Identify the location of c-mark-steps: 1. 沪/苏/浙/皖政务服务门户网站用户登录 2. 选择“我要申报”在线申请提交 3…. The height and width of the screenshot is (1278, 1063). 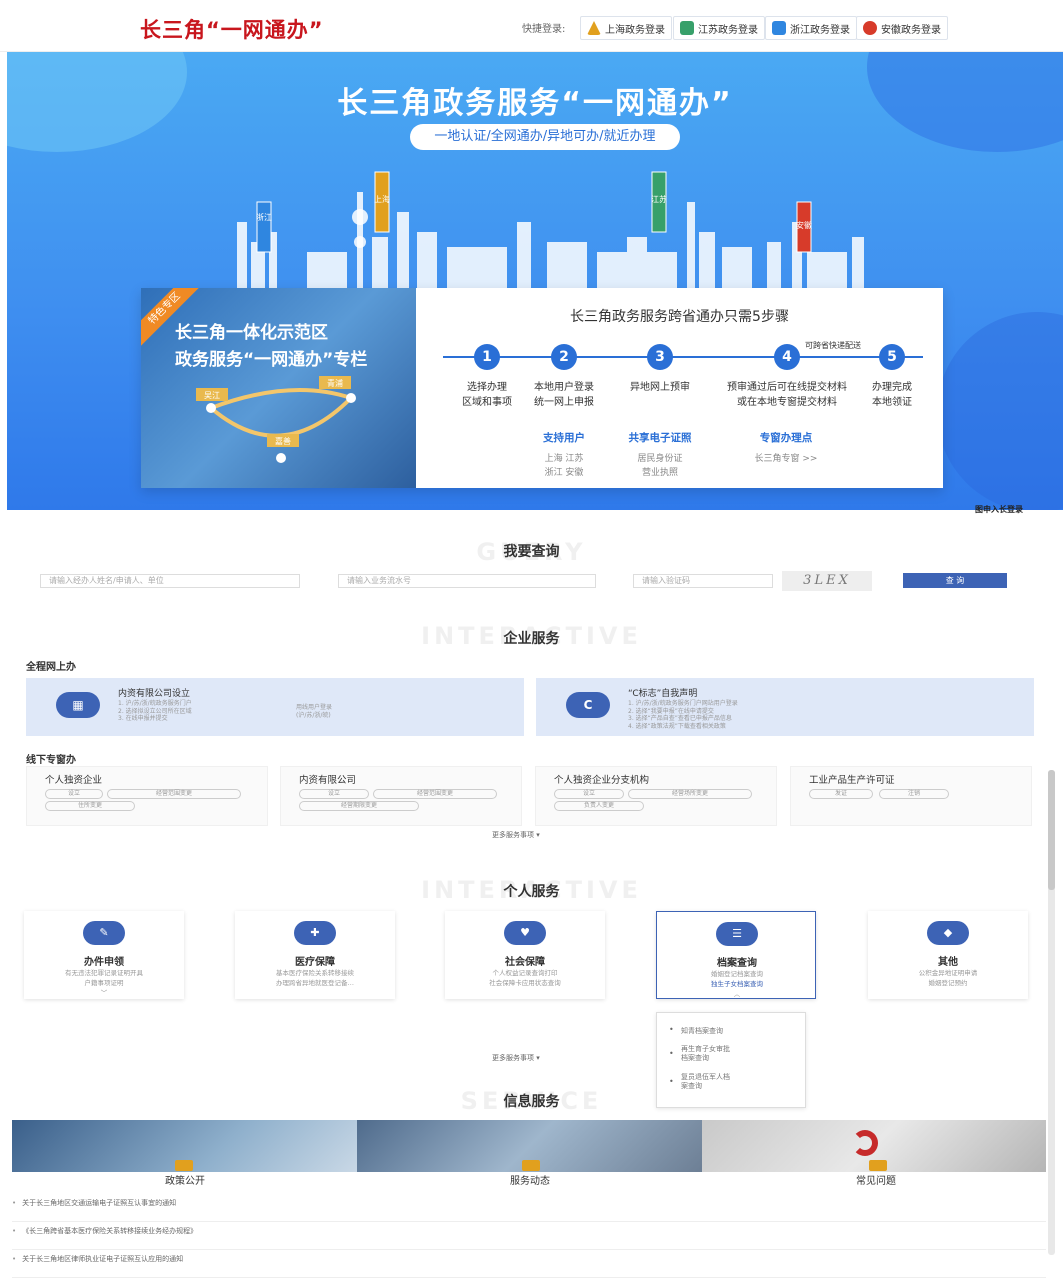
(683, 715).